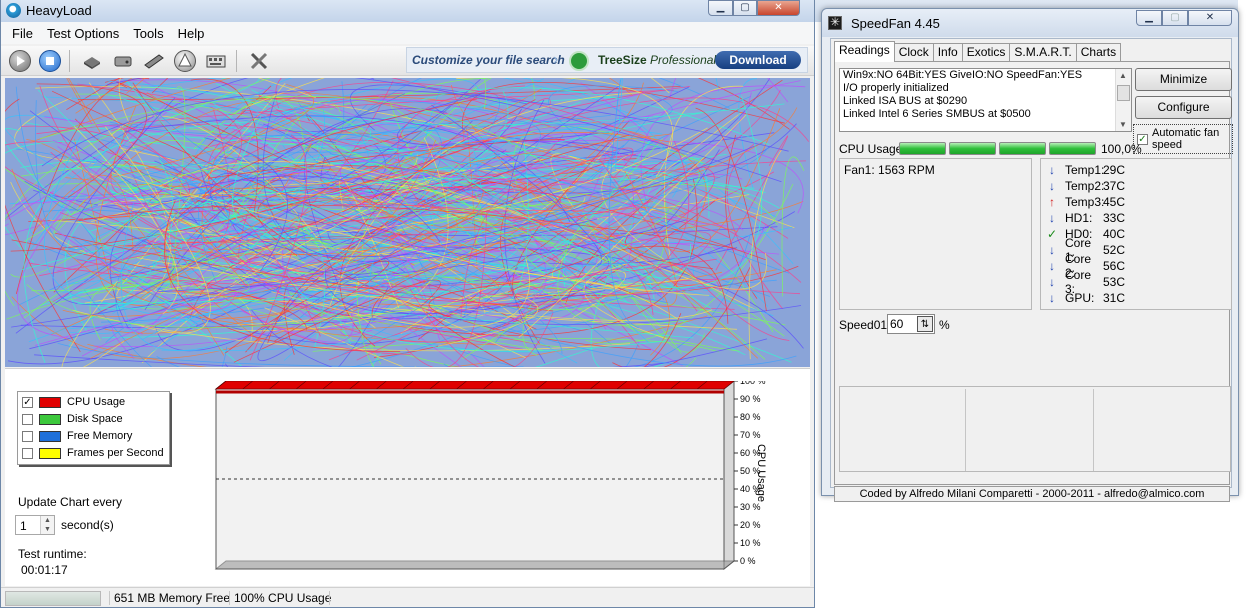 The width and height of the screenshot is (1255, 608). What do you see at coordinates (52, 554) in the screenshot?
I see `runtime-label: Test runtime:` at bounding box center [52, 554].